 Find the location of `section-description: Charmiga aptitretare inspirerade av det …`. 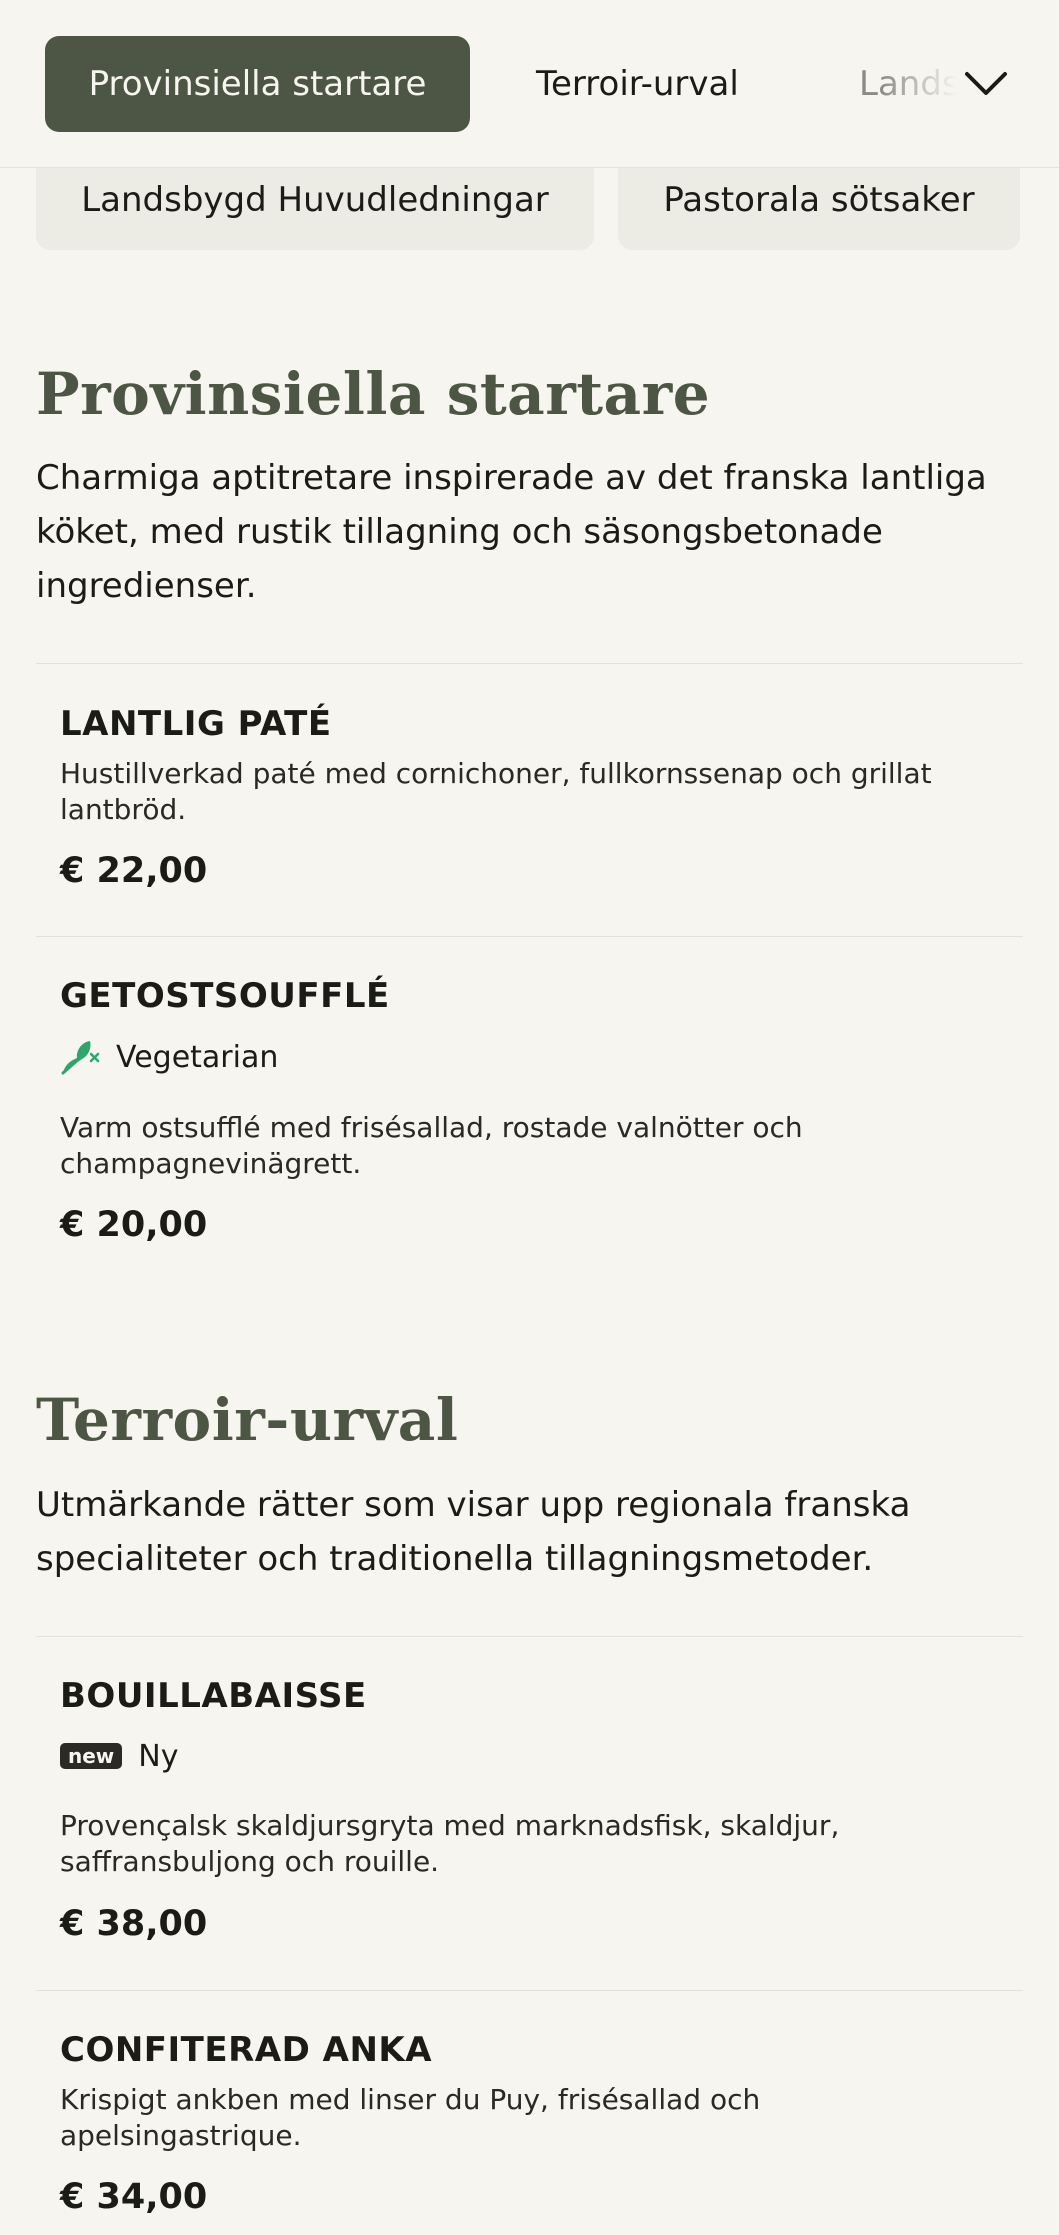

section-description: Charmiga aptitretare inspirerade av det … is located at coordinates (511, 532).